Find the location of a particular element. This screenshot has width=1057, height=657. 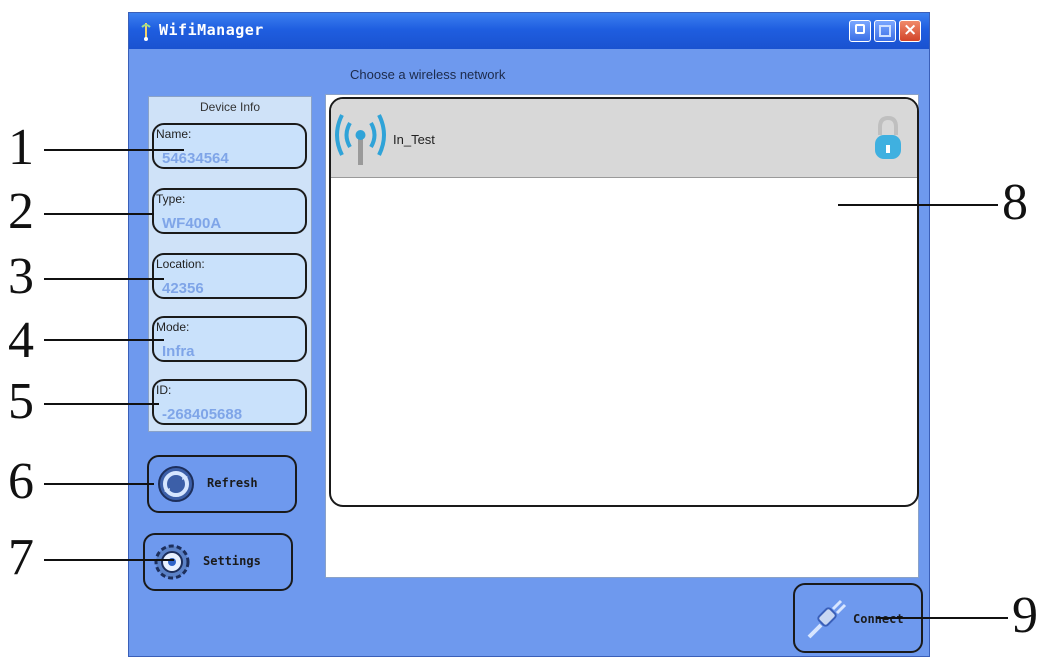

choose-network-label: Choose a wireless network is located at coordinates (428, 74).